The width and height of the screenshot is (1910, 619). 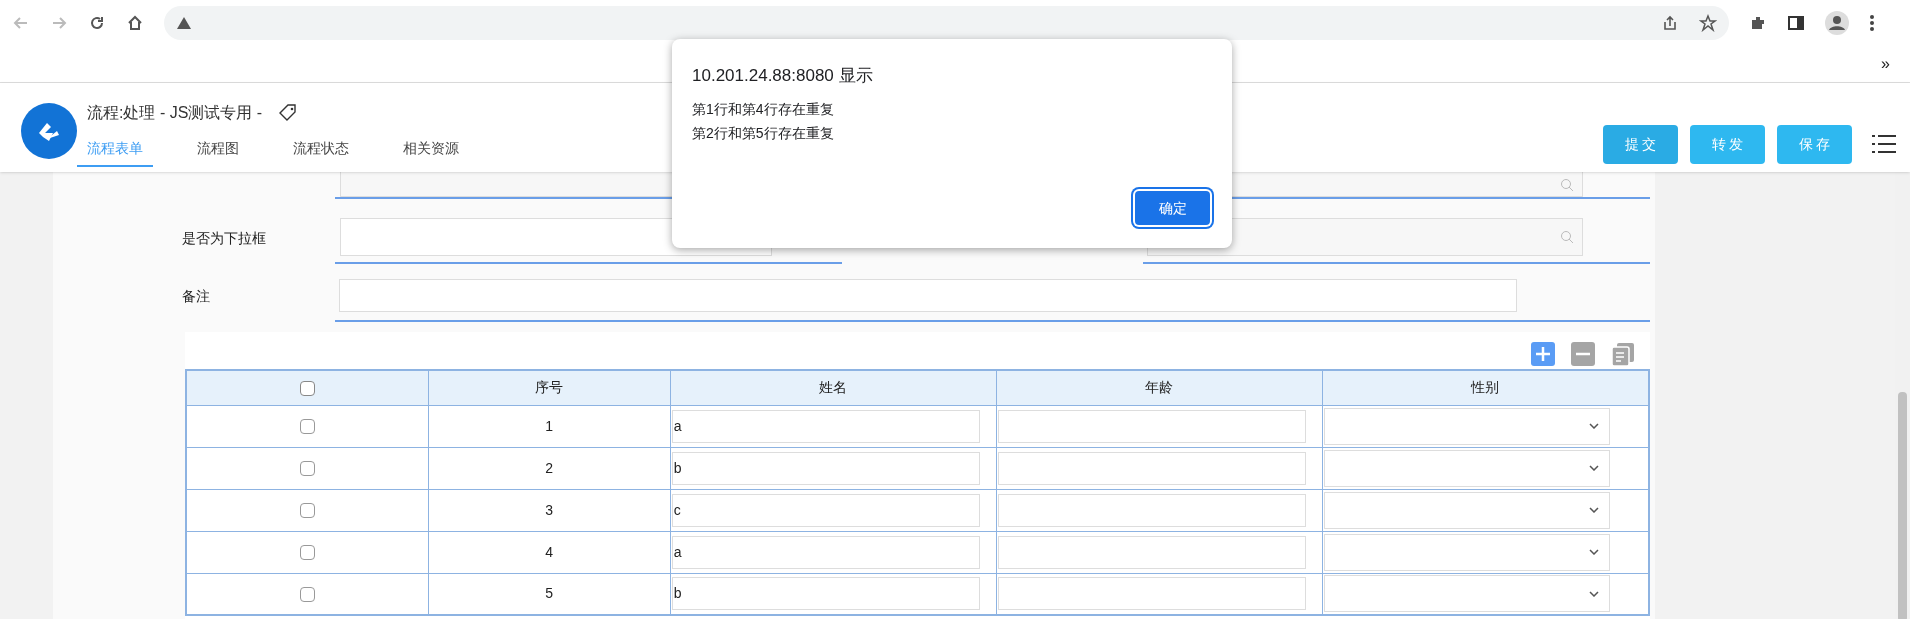 What do you see at coordinates (1583, 354) in the screenshot?
I see `remove-row-icon` at bounding box center [1583, 354].